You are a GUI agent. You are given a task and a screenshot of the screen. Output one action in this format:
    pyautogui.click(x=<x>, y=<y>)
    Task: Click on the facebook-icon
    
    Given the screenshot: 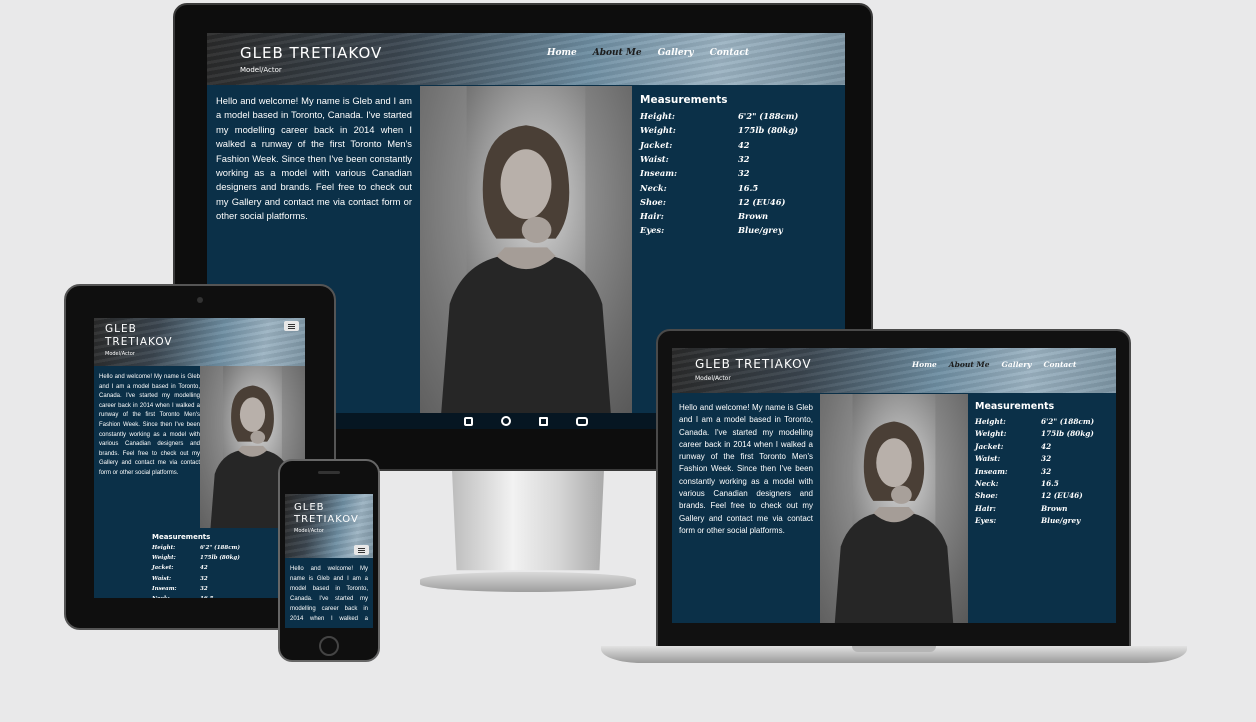 What is the action you would take?
    pyautogui.click(x=506, y=421)
    